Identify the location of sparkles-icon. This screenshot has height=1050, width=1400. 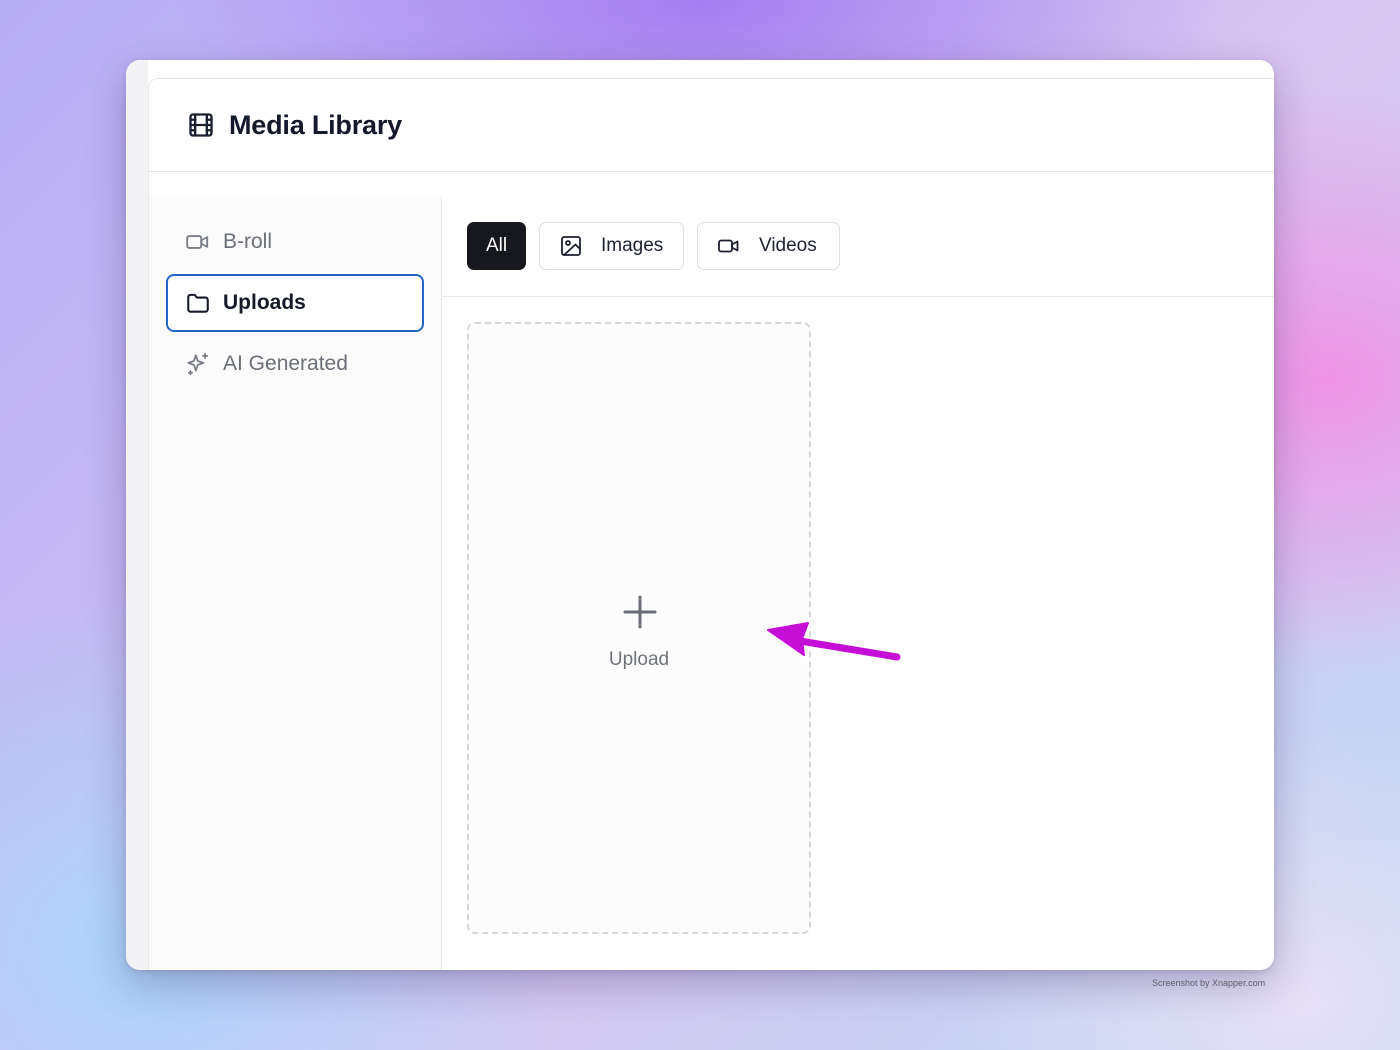
(198, 364).